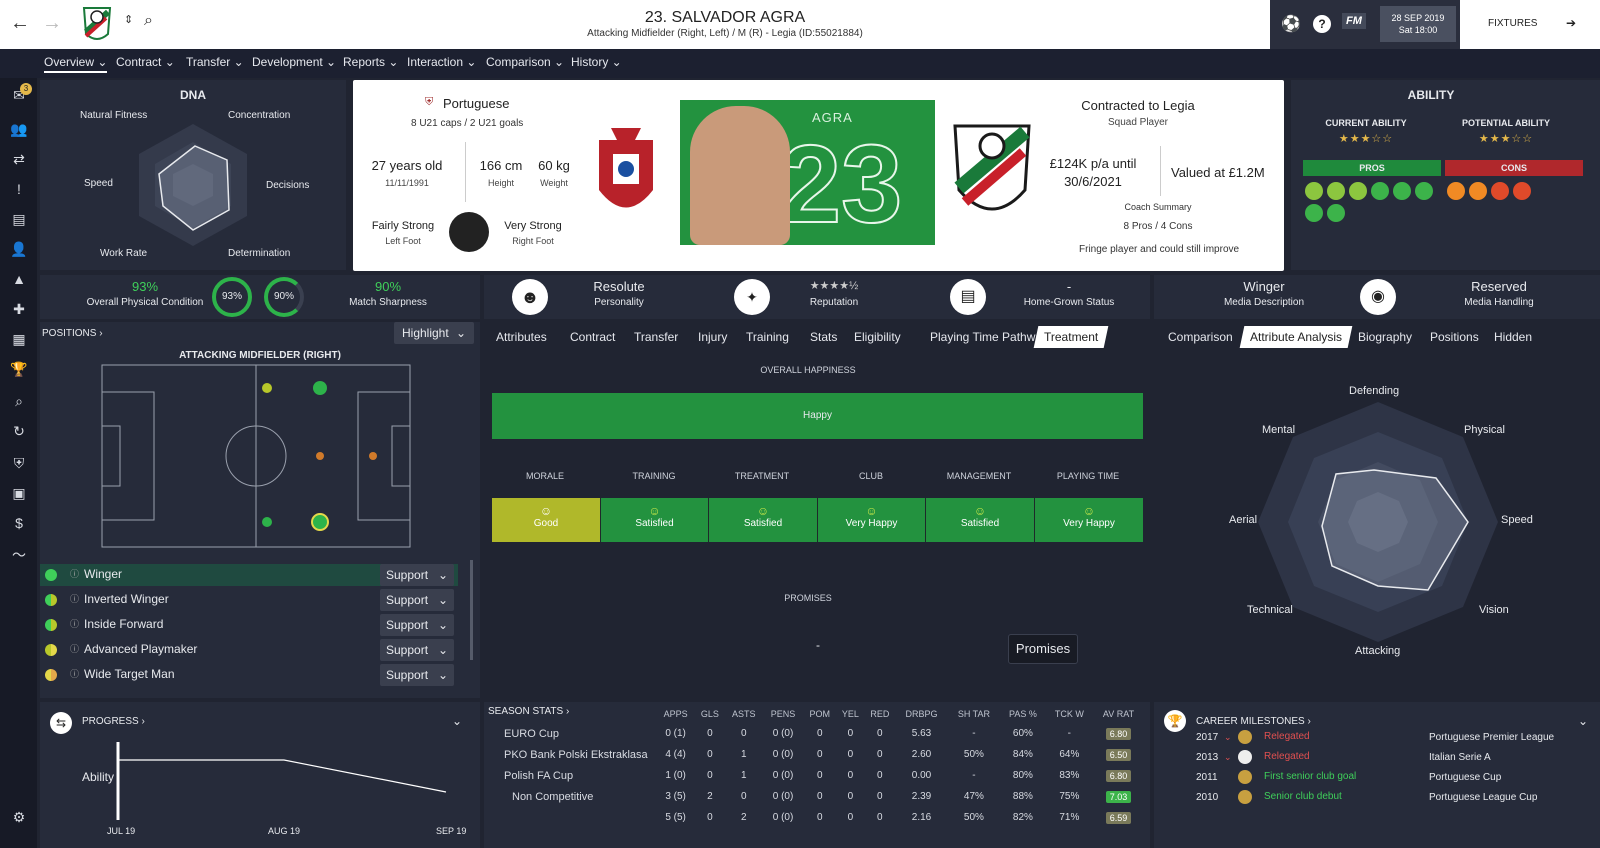  What do you see at coordinates (126, 599) in the screenshot?
I see `role-name: Inverted Winger` at bounding box center [126, 599].